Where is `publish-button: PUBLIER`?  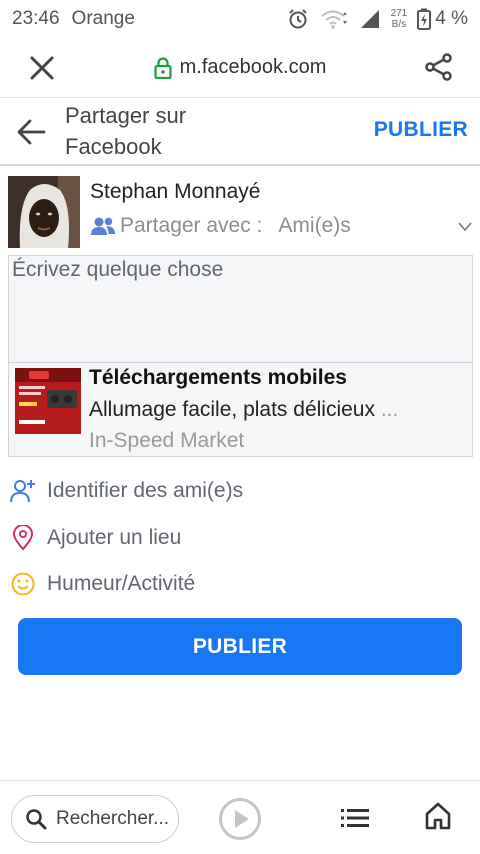
publish-button: PUBLIER is located at coordinates (240, 646).